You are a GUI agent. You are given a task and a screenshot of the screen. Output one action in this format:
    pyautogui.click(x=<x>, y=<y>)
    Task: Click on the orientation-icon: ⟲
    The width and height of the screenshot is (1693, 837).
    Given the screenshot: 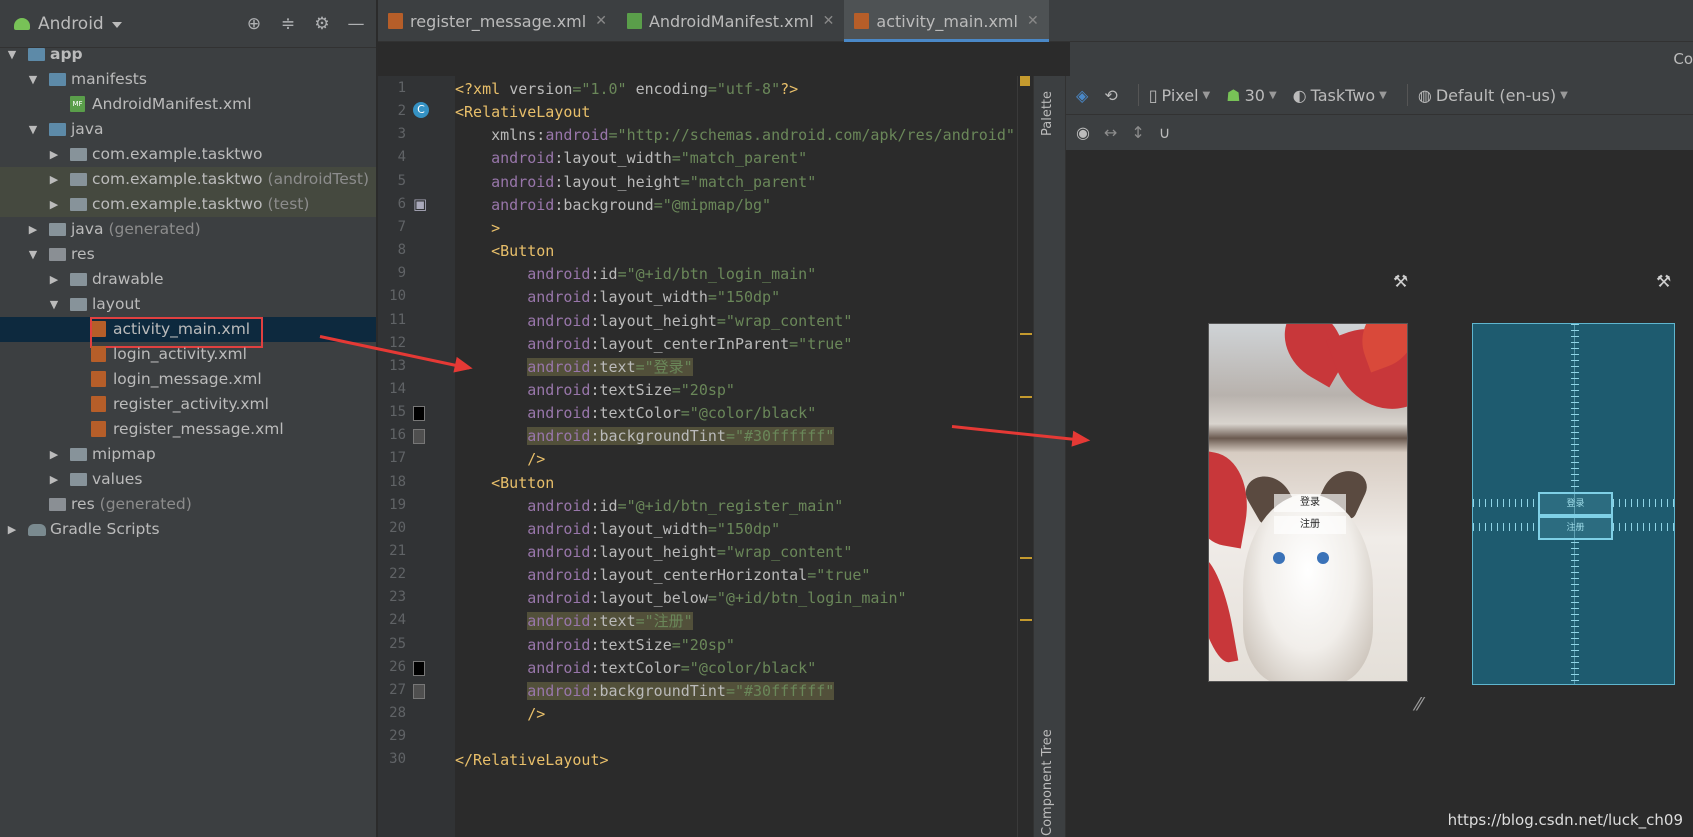 What is the action you would take?
    pyautogui.click(x=1110, y=95)
    